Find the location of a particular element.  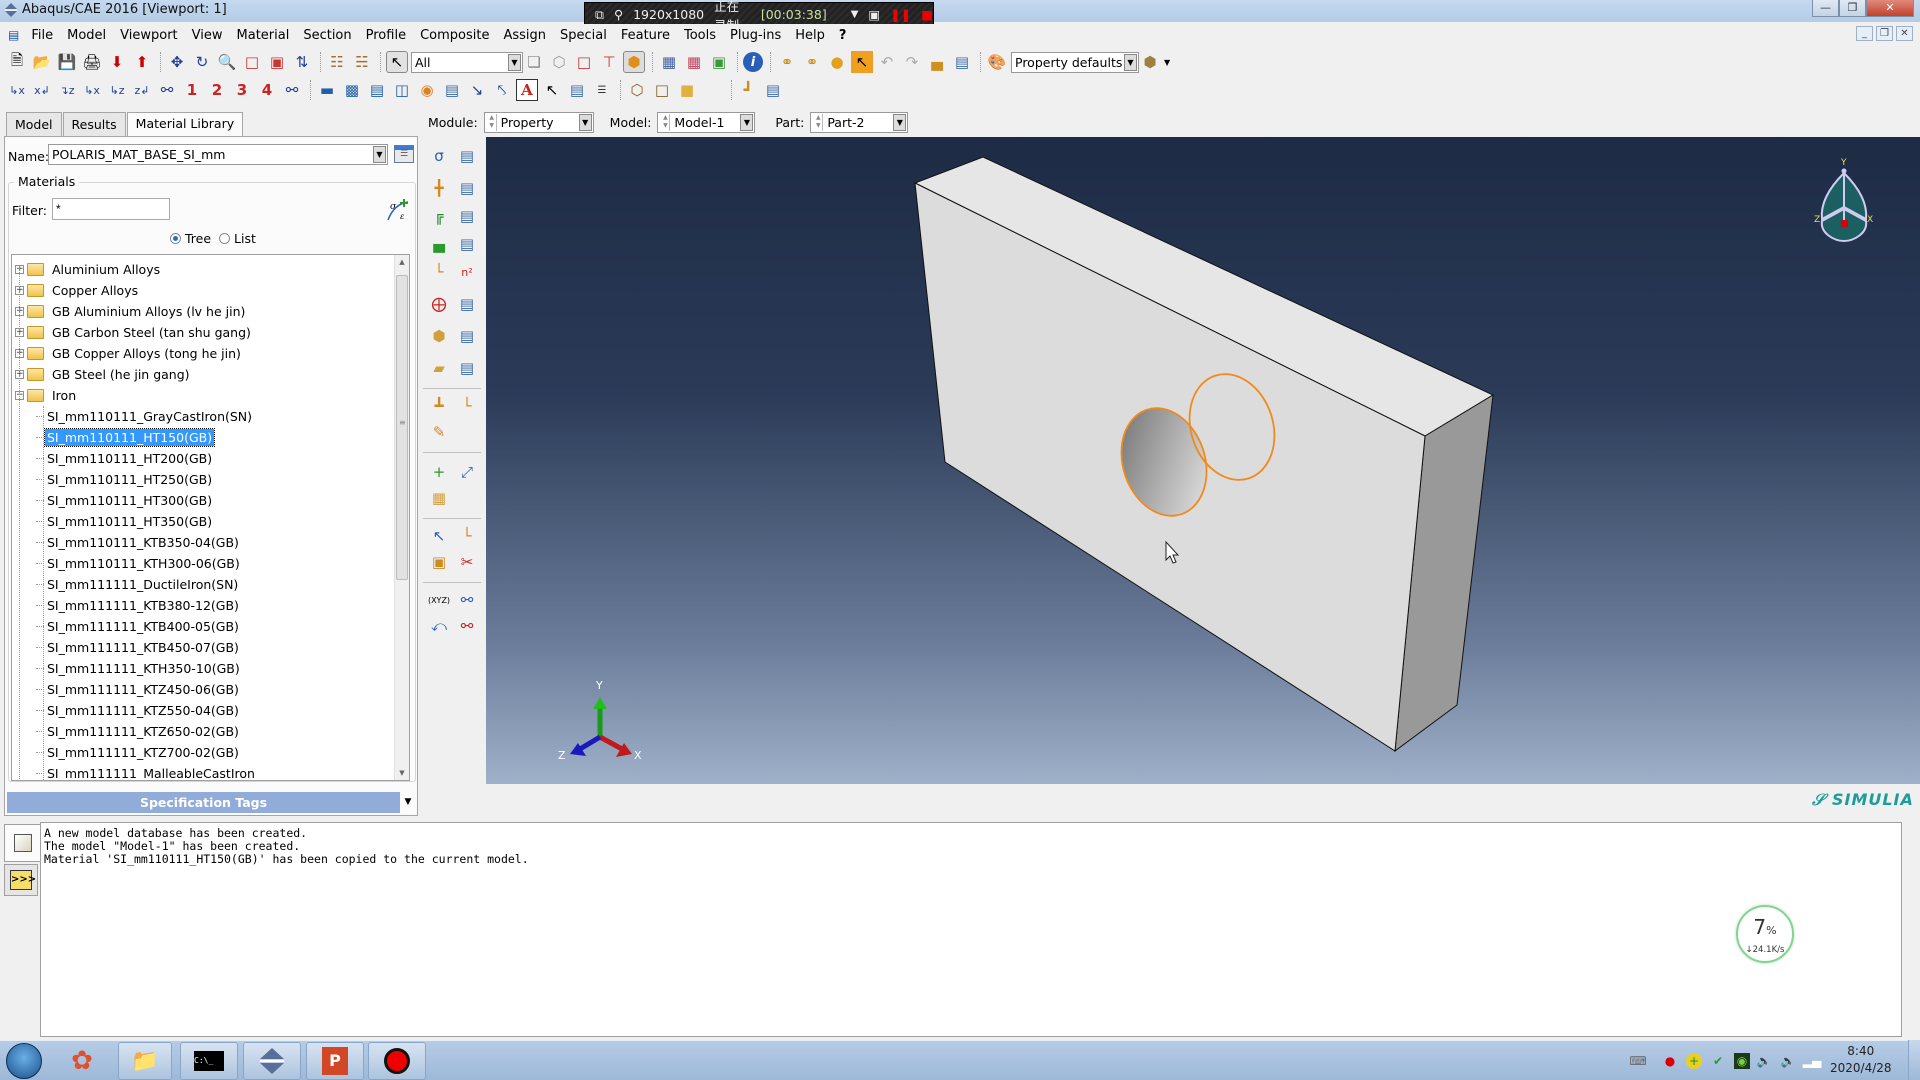

command-prompt-taskbar-button: C:\_ is located at coordinates (209, 1061).